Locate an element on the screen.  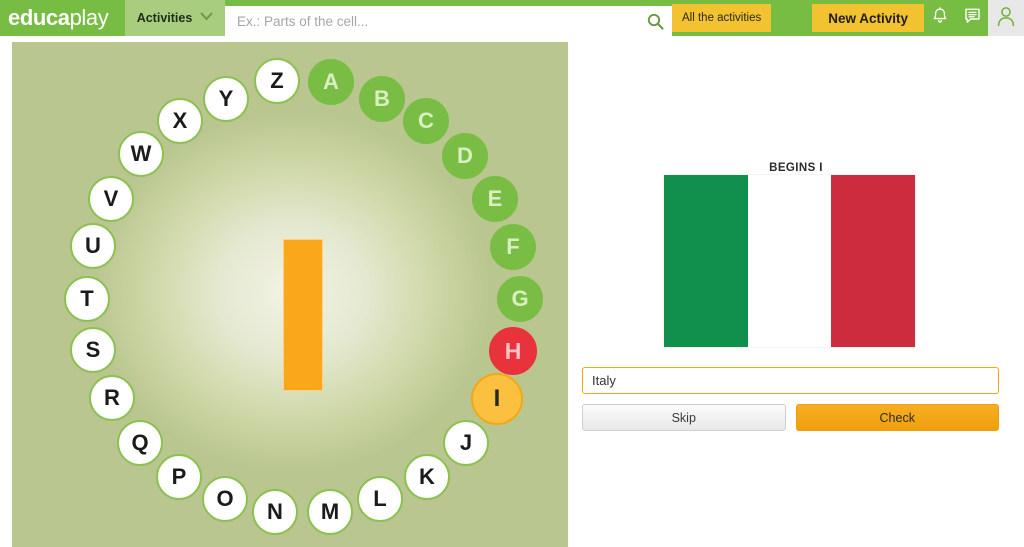
new-activity-button: New Activity is located at coordinates (868, 18).